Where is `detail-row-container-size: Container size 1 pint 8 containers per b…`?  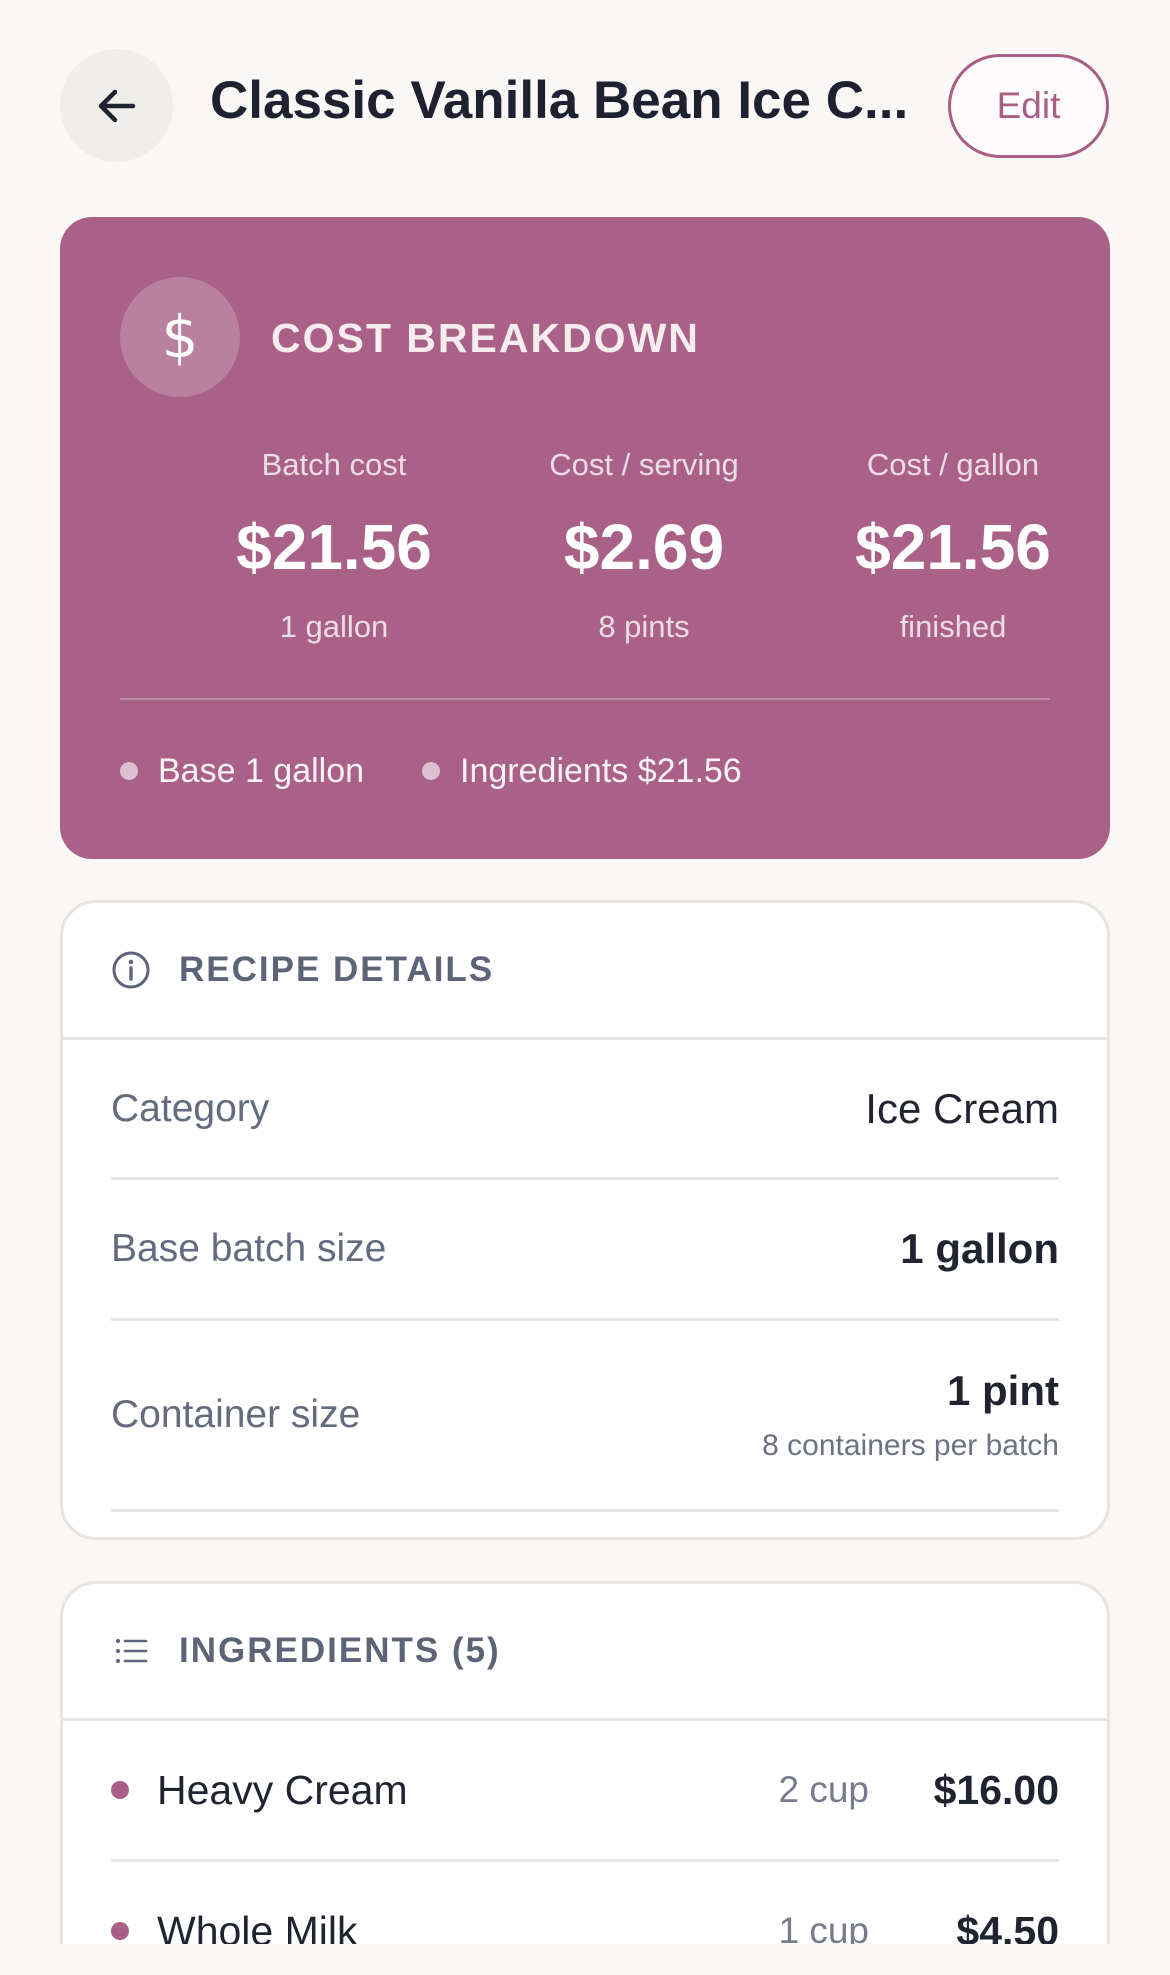
detail-row-container-size: Container size 1 pint 8 containers per b… is located at coordinates (585, 1416).